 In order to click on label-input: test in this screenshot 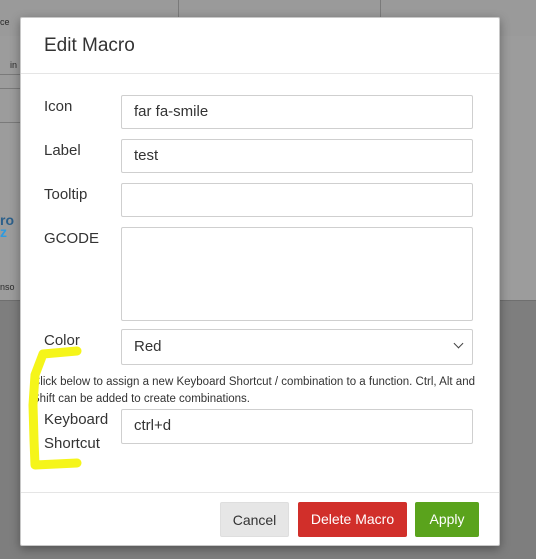, I will do `click(297, 156)`.